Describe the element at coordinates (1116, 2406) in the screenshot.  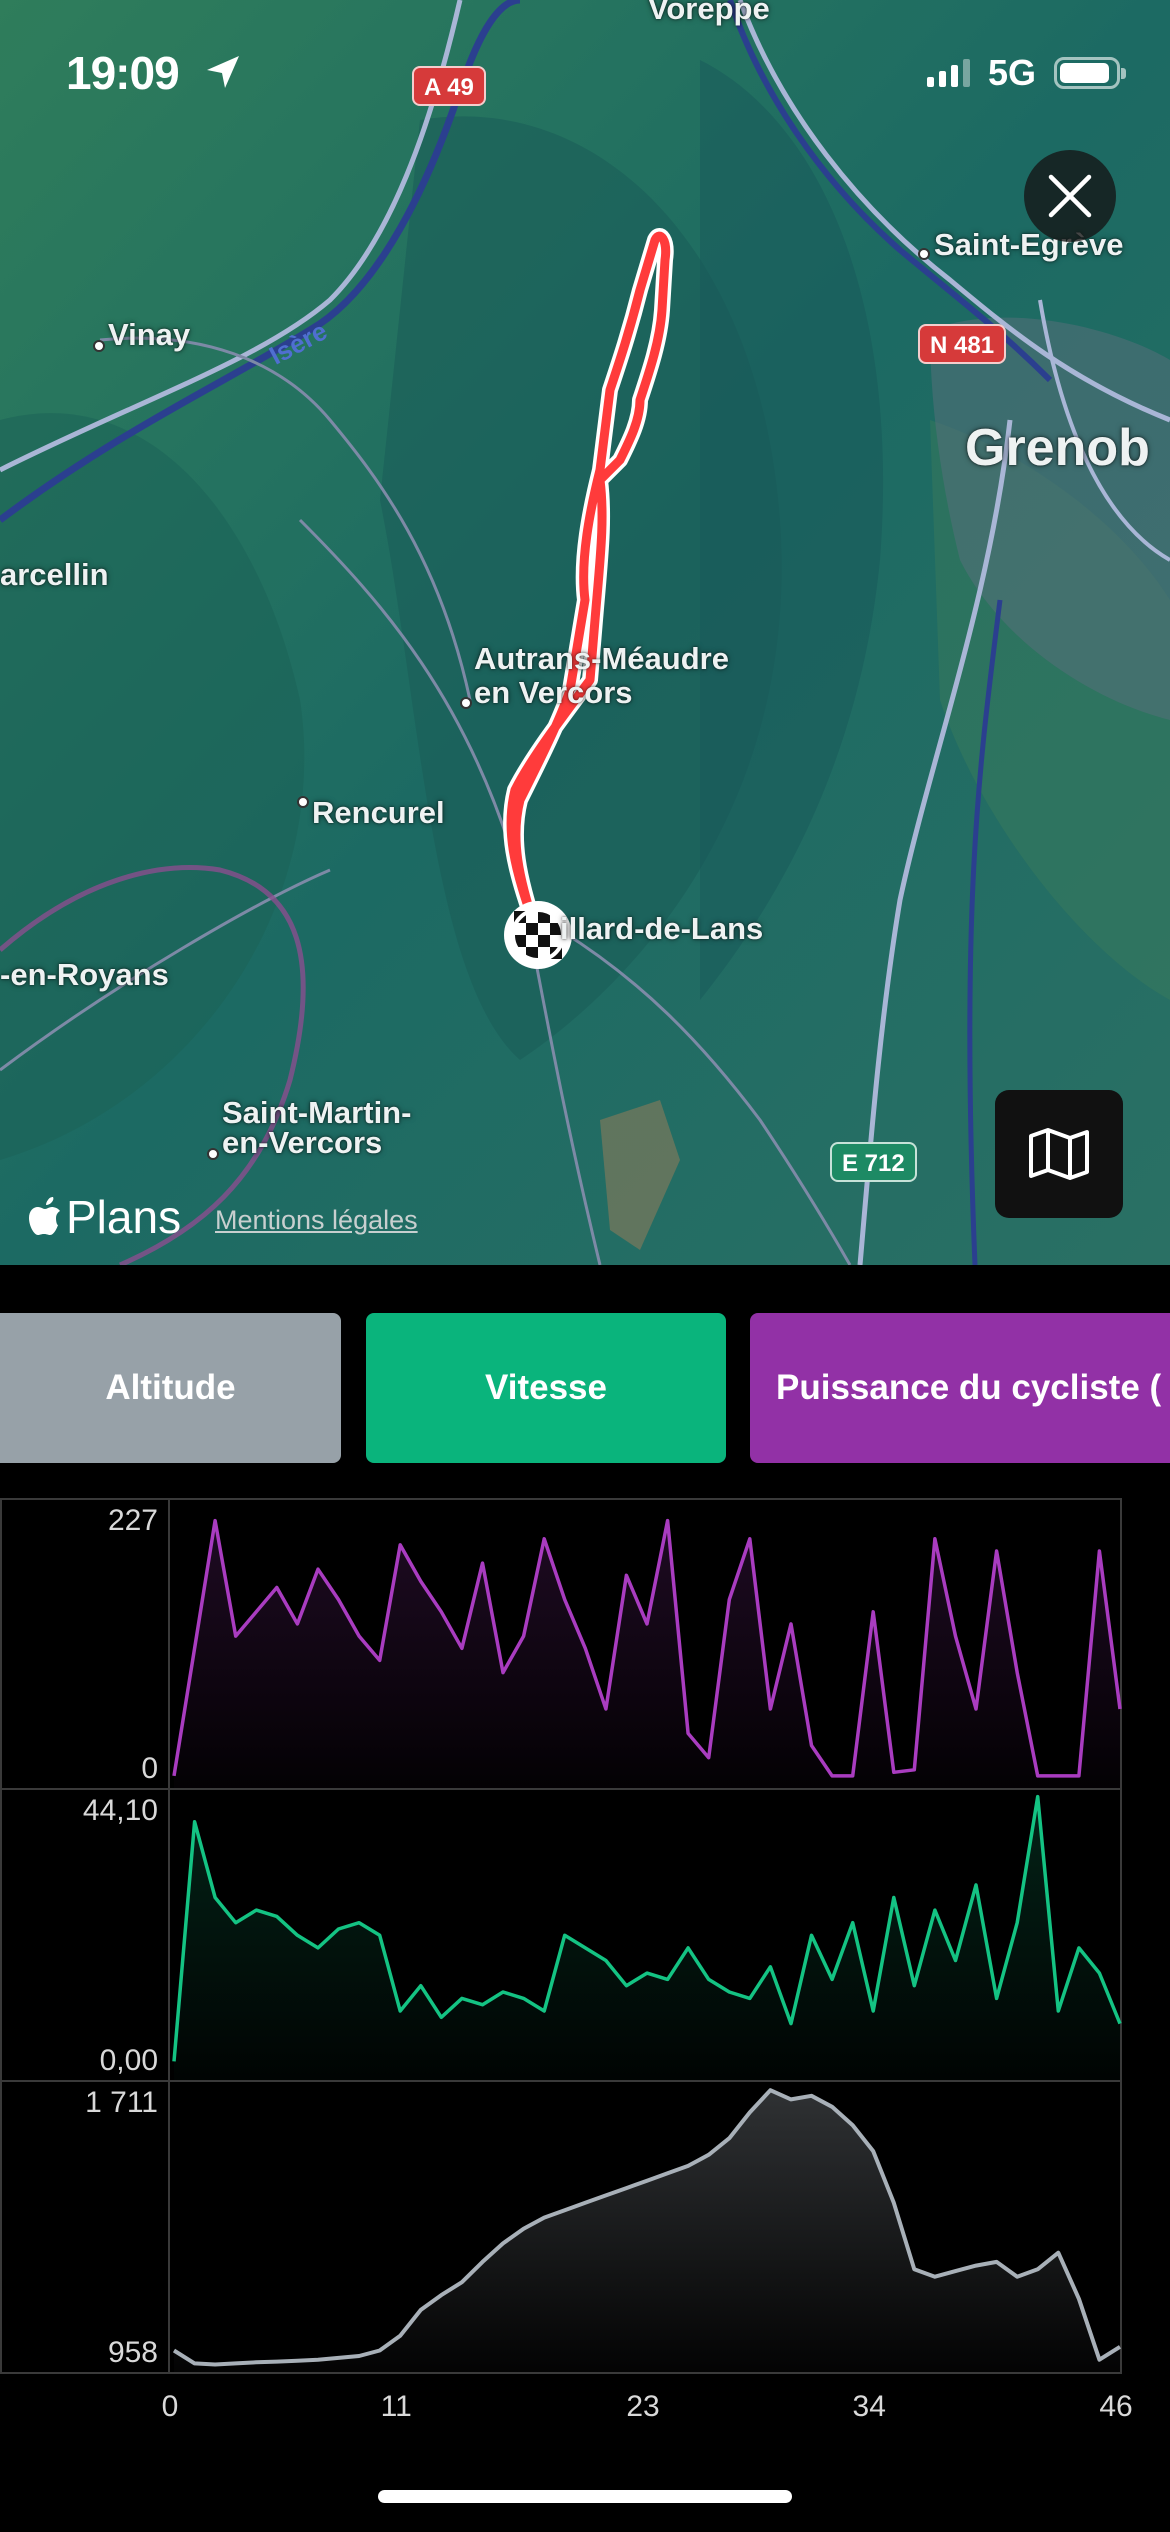
I see `x-tick-label: 46` at that location.